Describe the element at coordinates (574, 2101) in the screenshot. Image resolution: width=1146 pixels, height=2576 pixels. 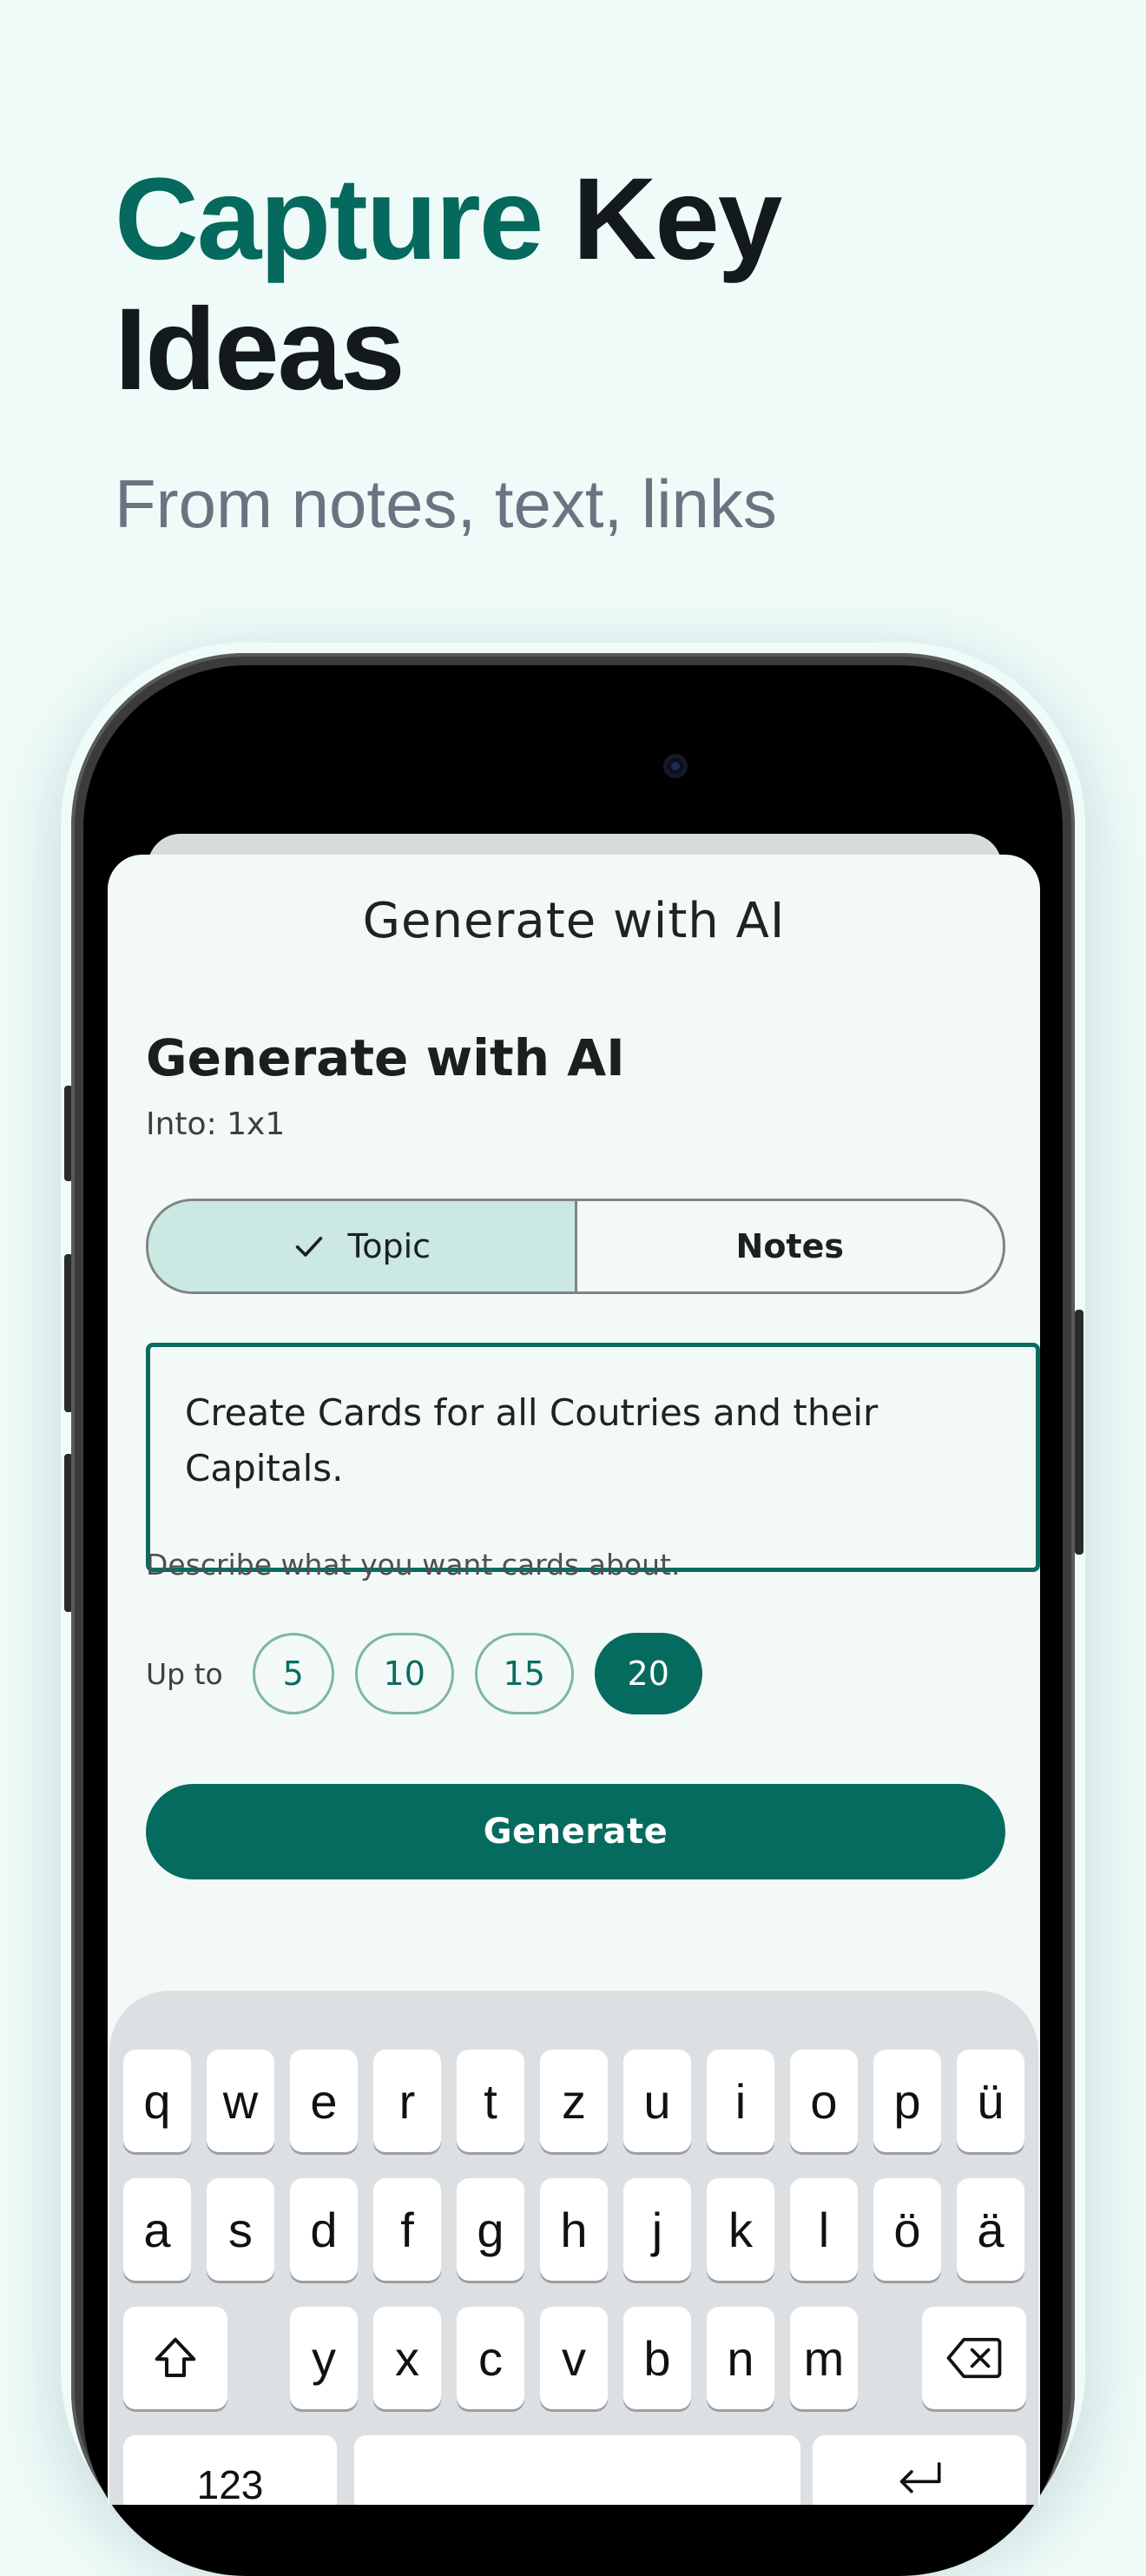
I see `key-z: z` at that location.